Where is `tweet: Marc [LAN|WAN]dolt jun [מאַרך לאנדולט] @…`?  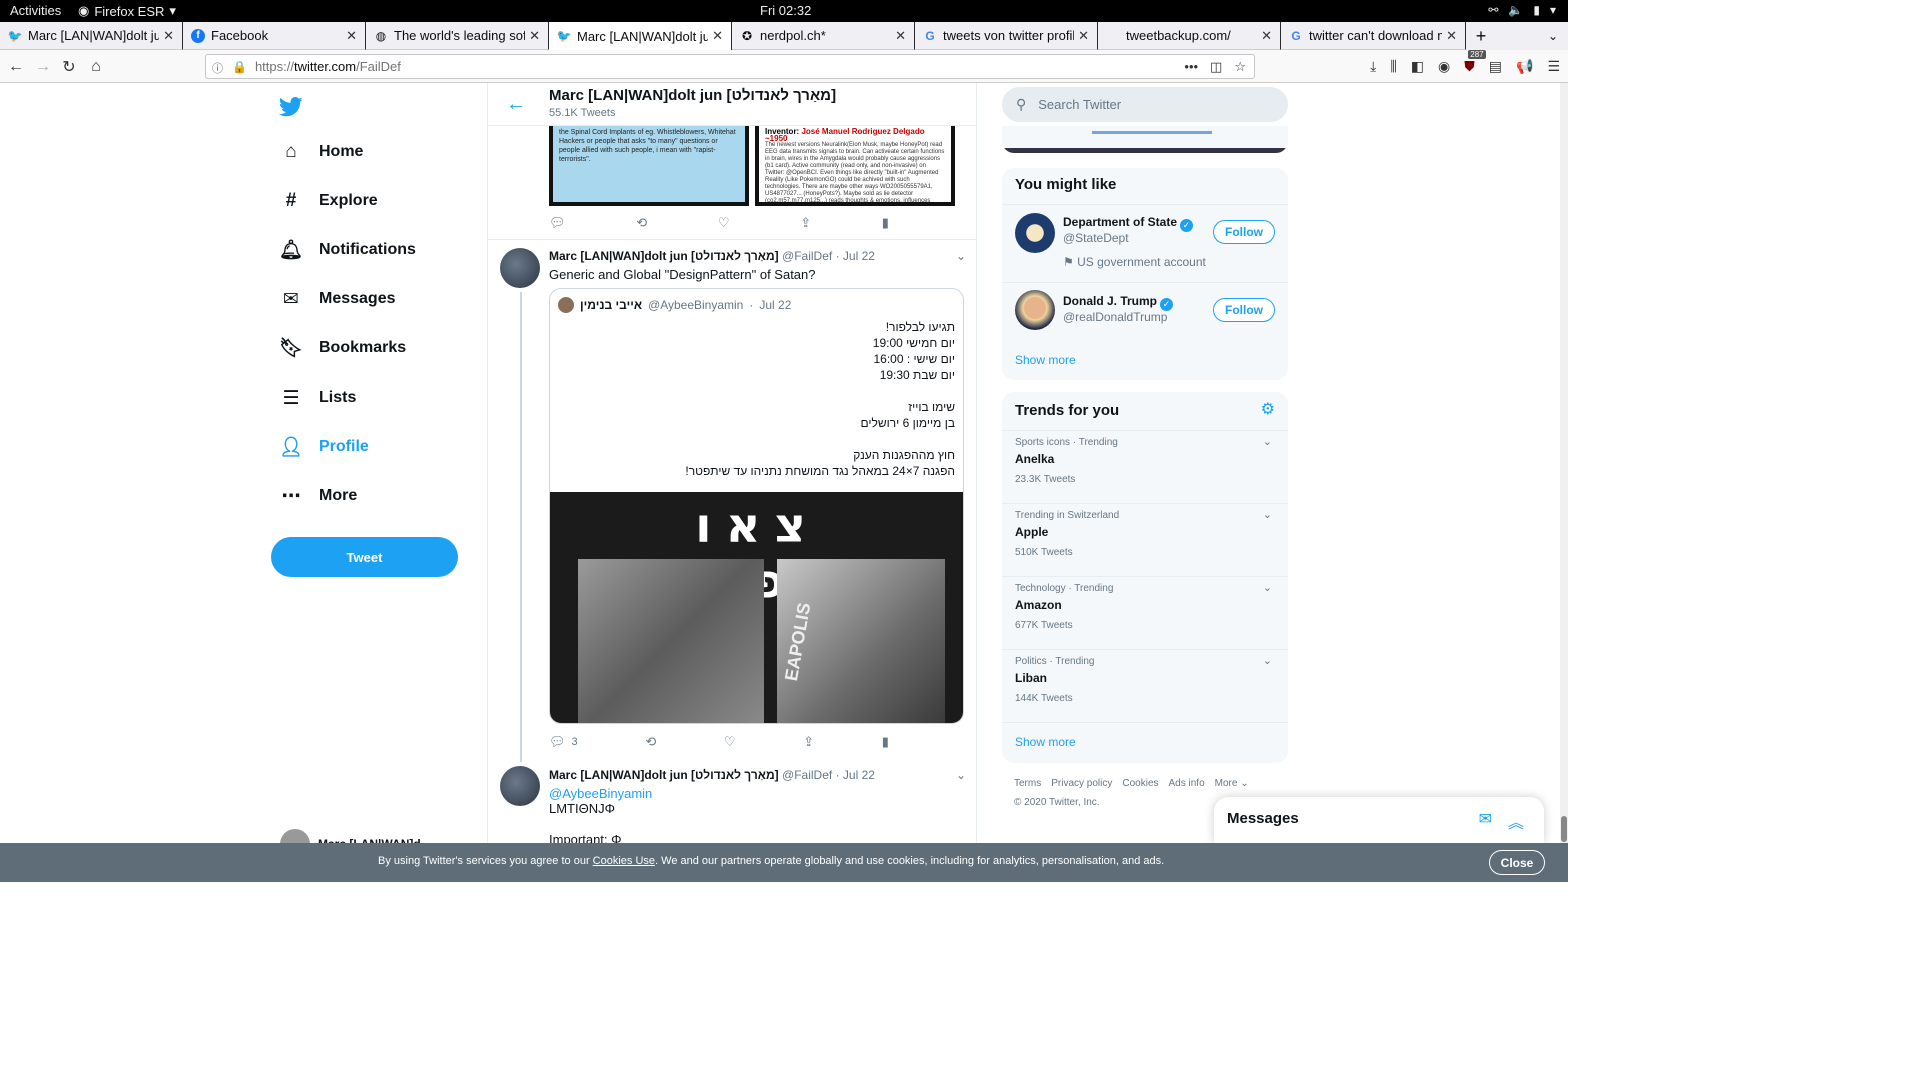 tweet: Marc [LAN|WAN]dolt jun [מאַרך לאנדולט] @… is located at coordinates (732, 801).